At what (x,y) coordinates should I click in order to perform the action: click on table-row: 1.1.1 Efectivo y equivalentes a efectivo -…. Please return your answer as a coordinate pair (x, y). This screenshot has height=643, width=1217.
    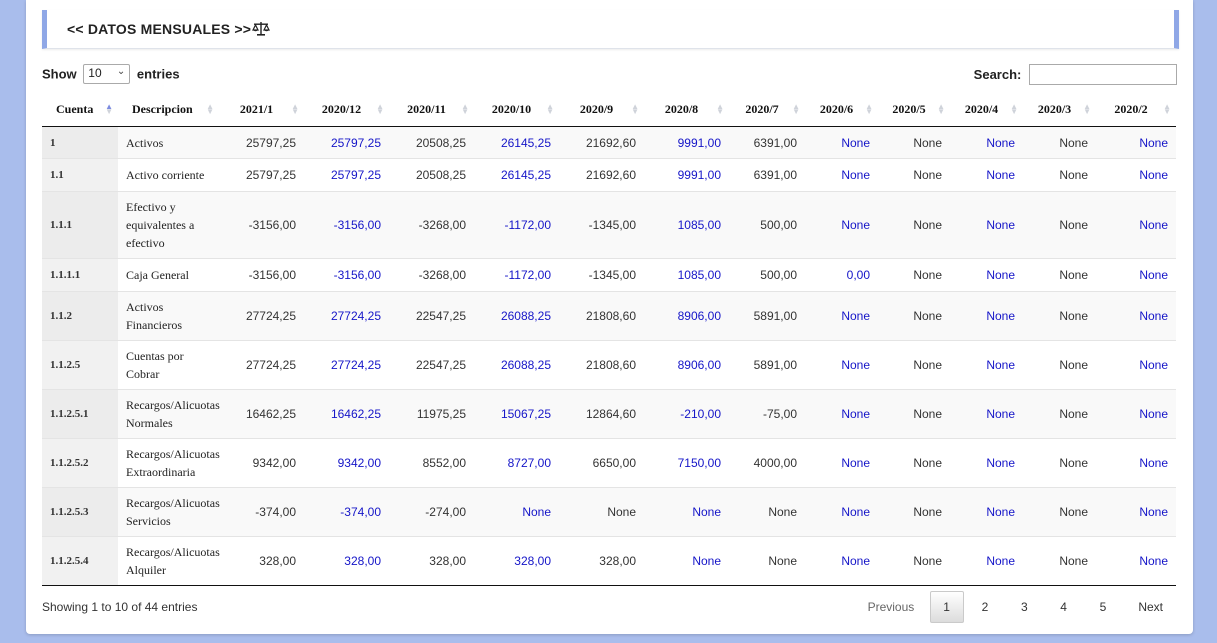
    Looking at the image, I should click on (609, 225).